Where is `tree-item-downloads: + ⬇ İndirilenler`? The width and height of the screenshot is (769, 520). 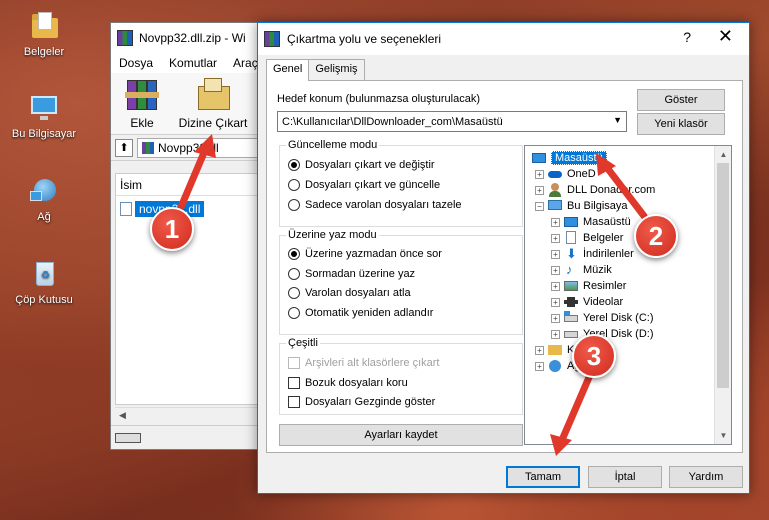 tree-item-downloads: + ⬇ İndirilenler is located at coordinates (592, 254).